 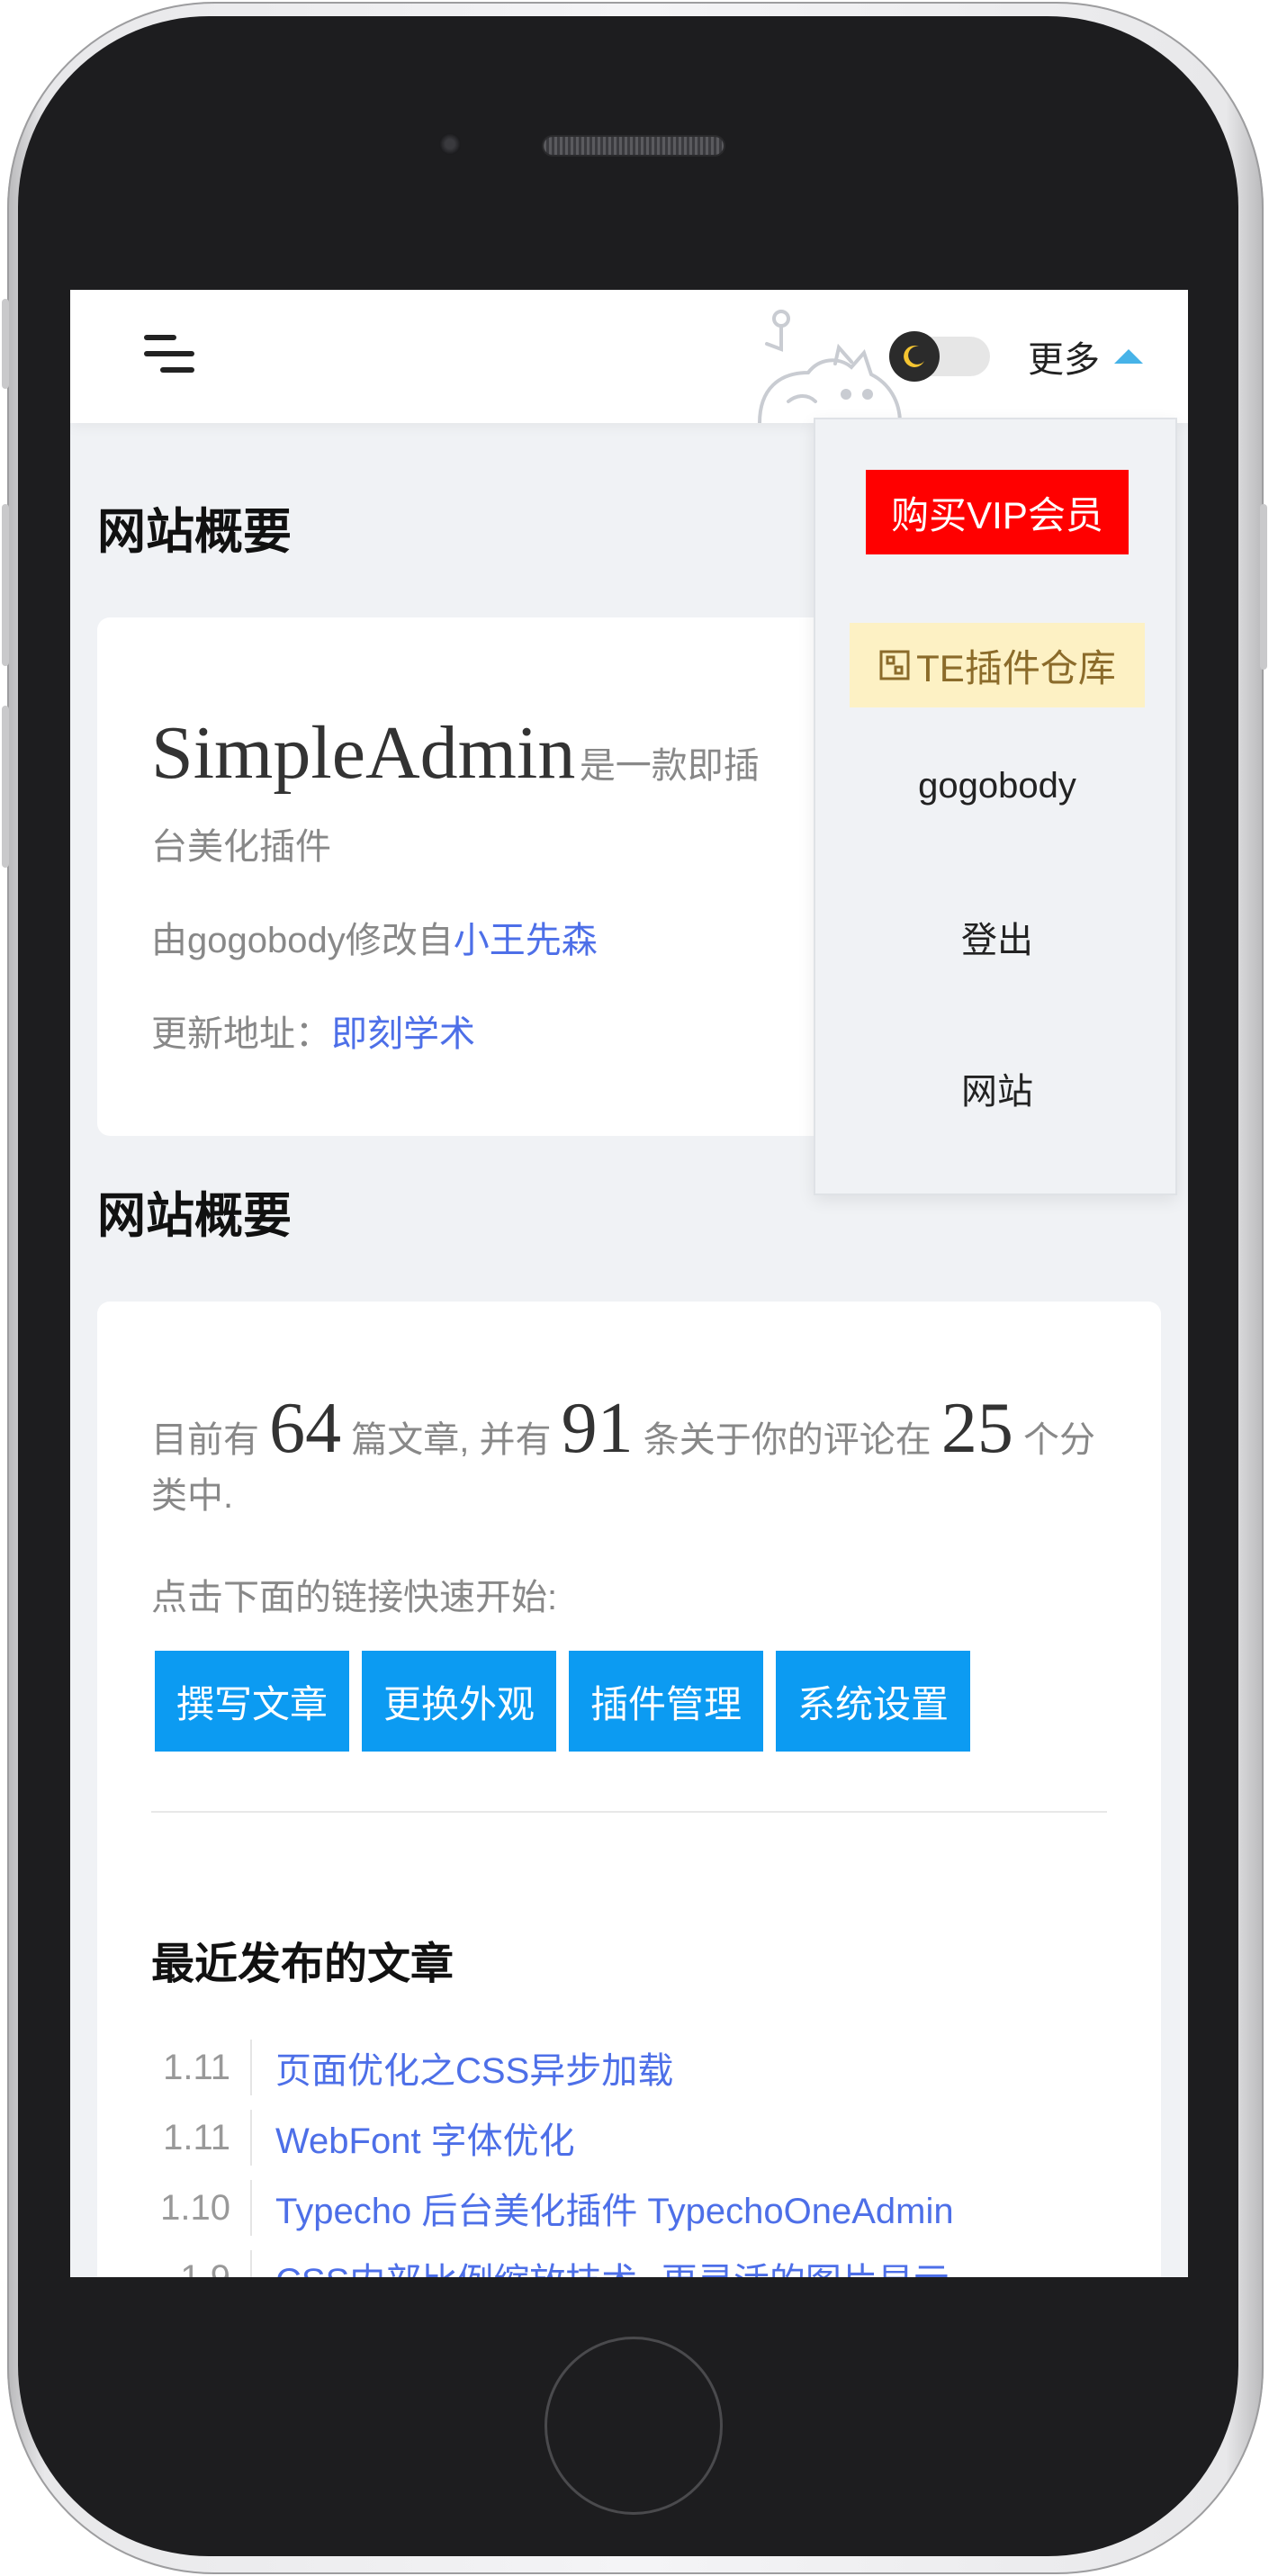 What do you see at coordinates (450, 144) in the screenshot?
I see `front-camera` at bounding box center [450, 144].